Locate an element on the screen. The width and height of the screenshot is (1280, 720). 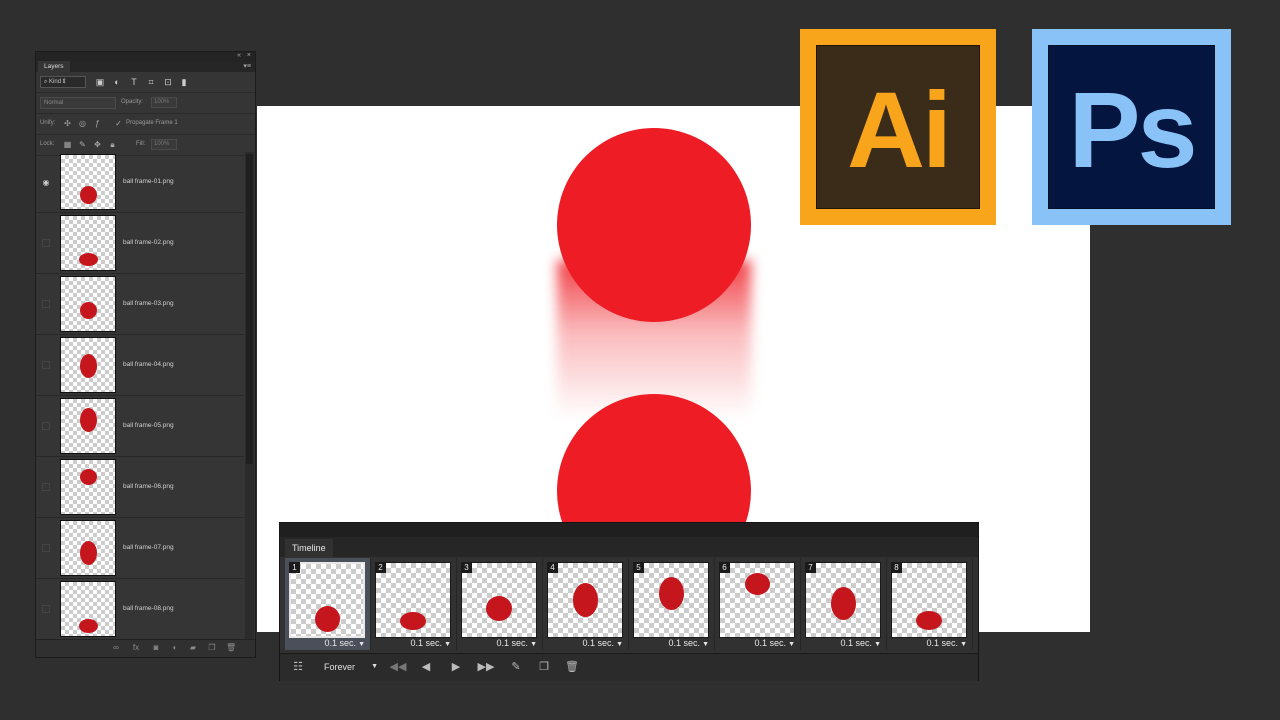
new-layer-icon: ❐ is located at coordinates (212, 648).